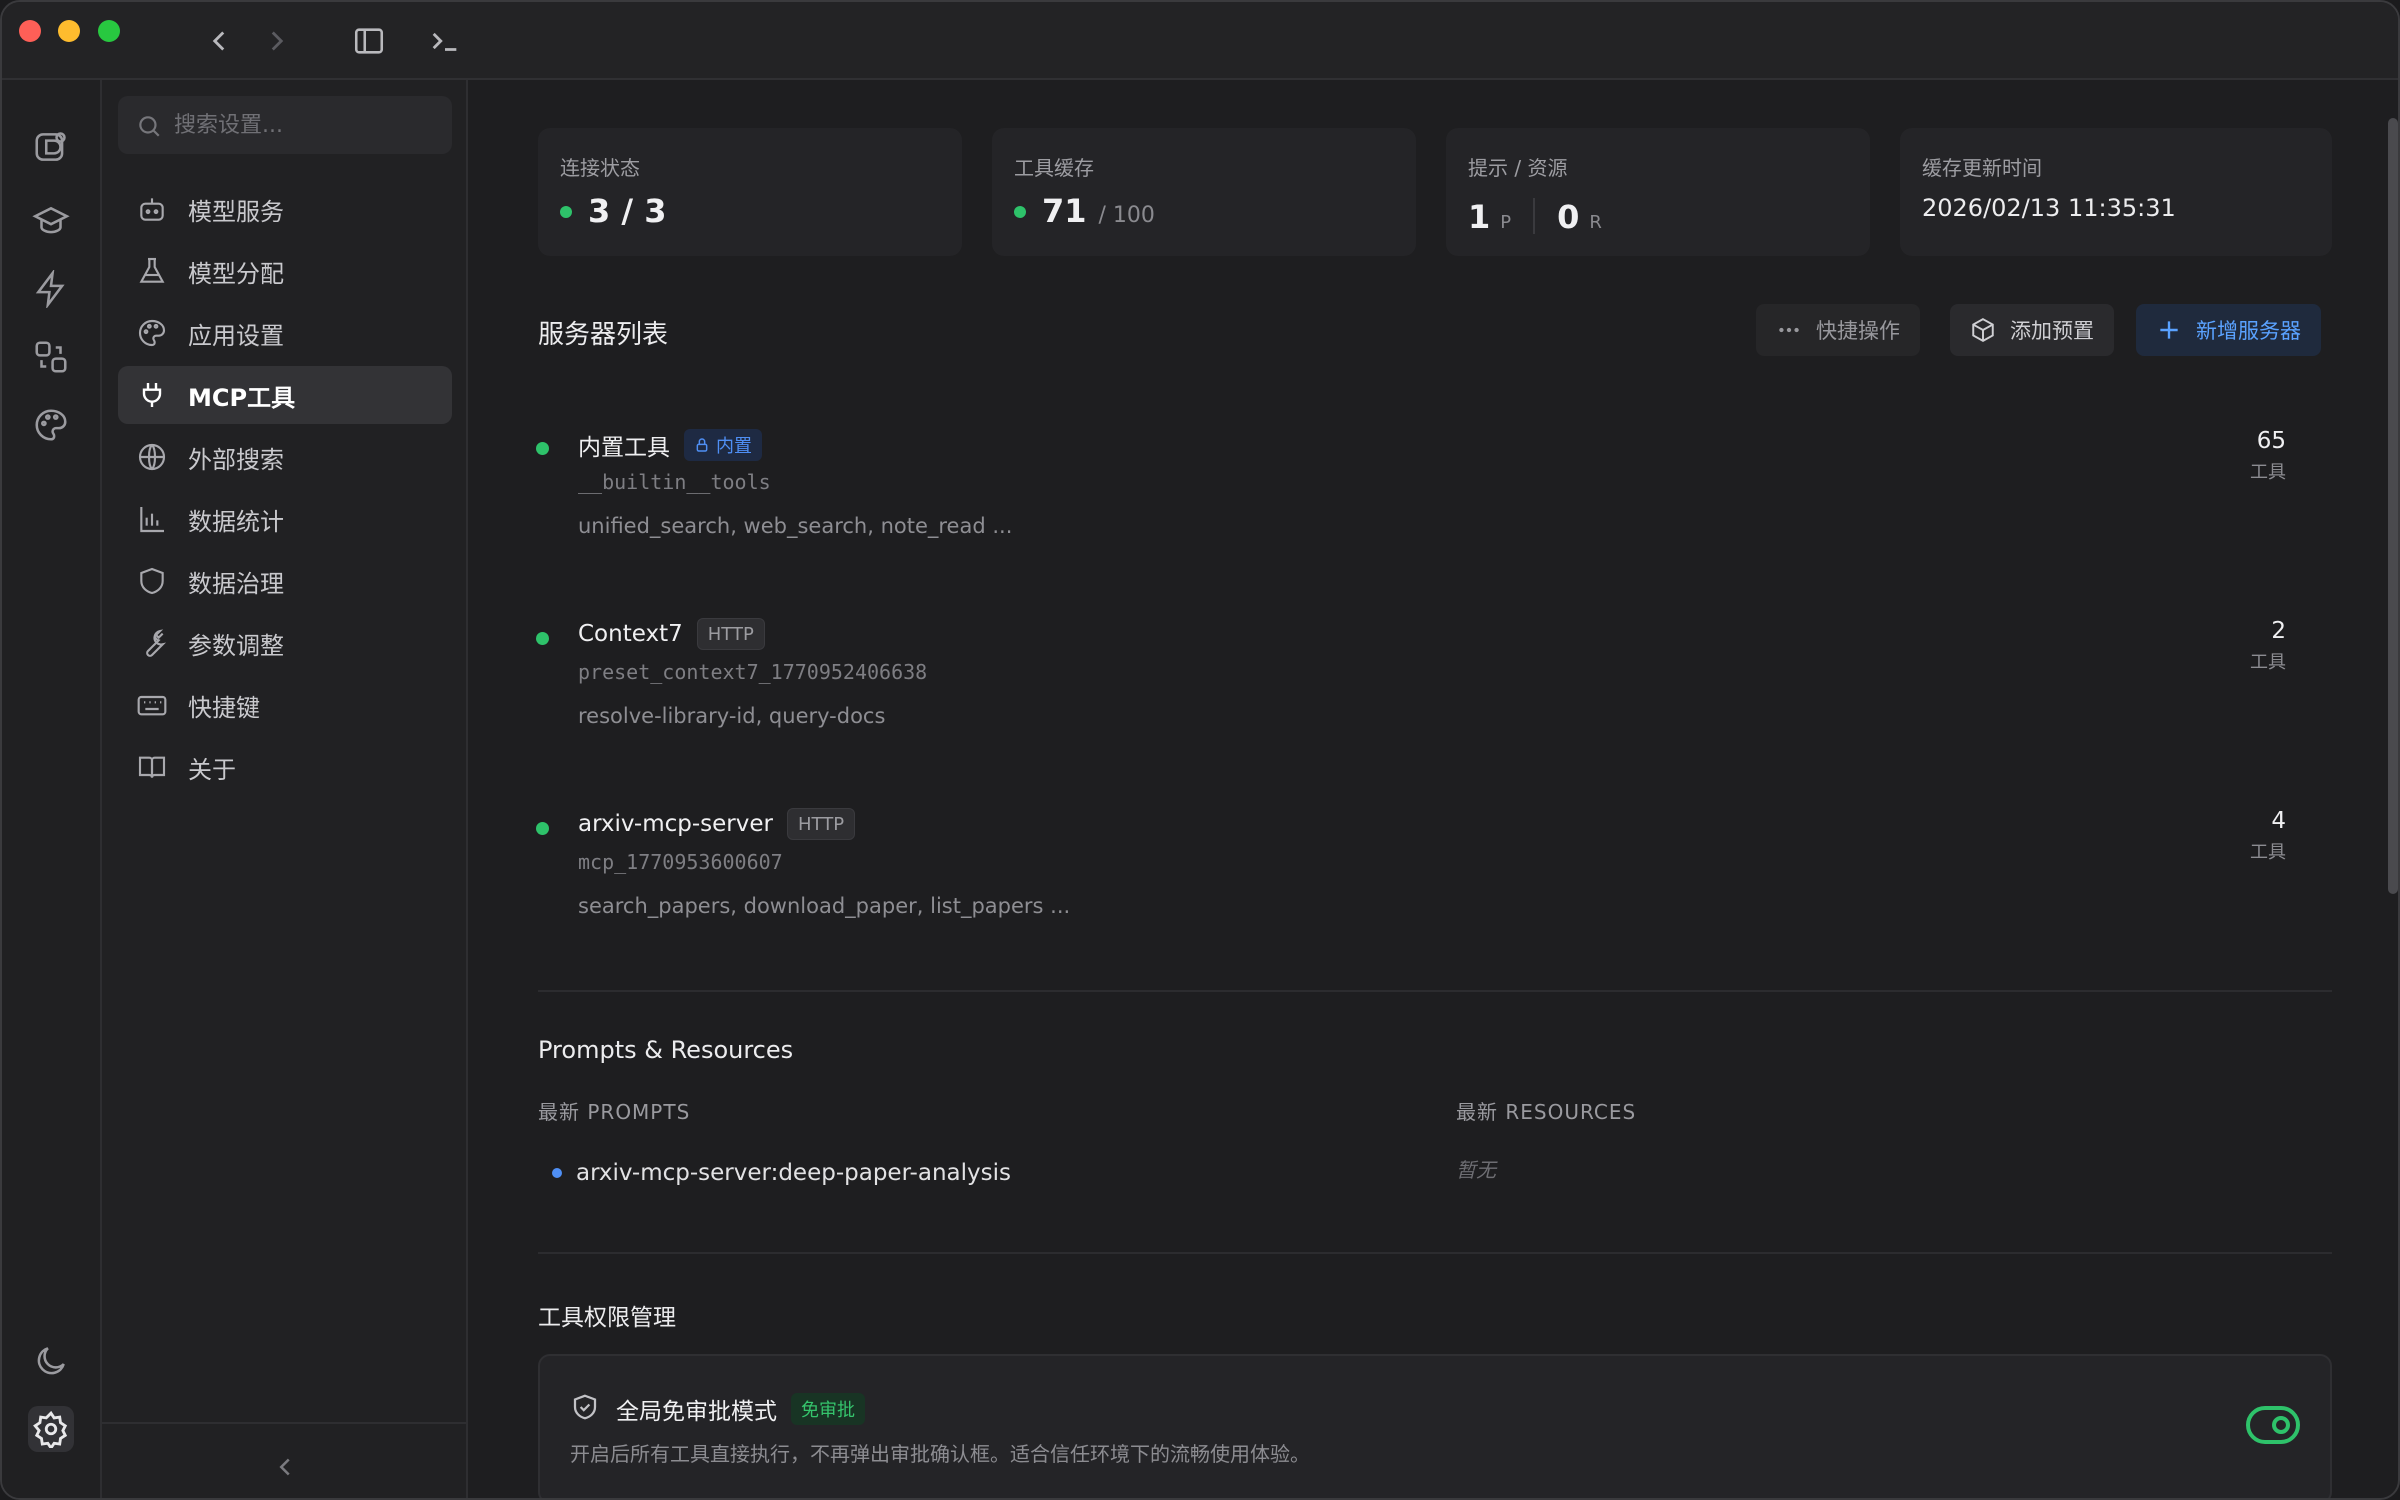 Image resolution: width=2400 pixels, height=1500 pixels. Describe the element at coordinates (2278, 821) in the screenshot. I see `tool-count-value: 4` at that location.